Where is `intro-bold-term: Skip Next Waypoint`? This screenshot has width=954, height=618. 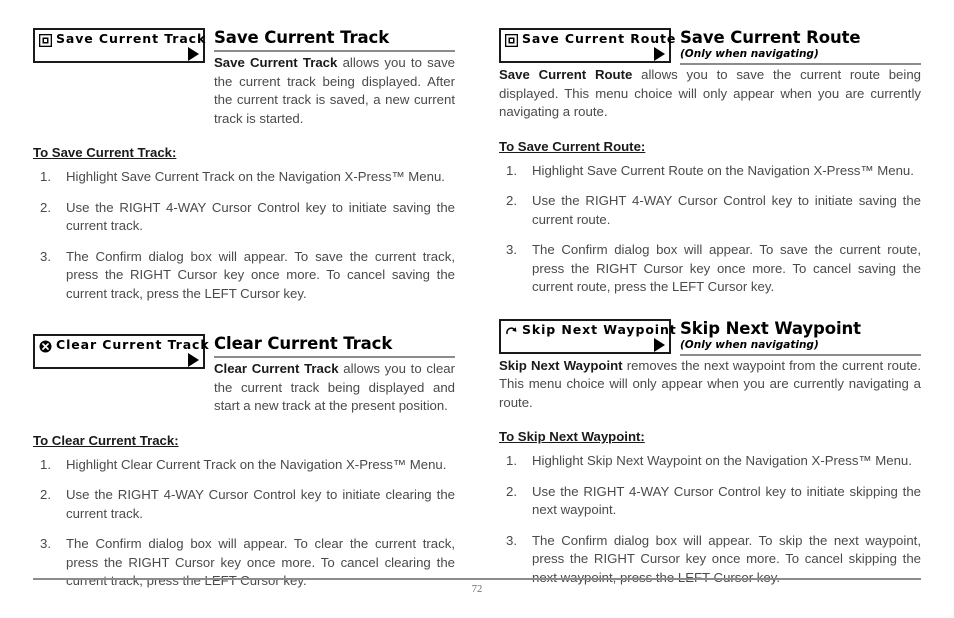
intro-bold-term: Skip Next Waypoint is located at coordinates (561, 365).